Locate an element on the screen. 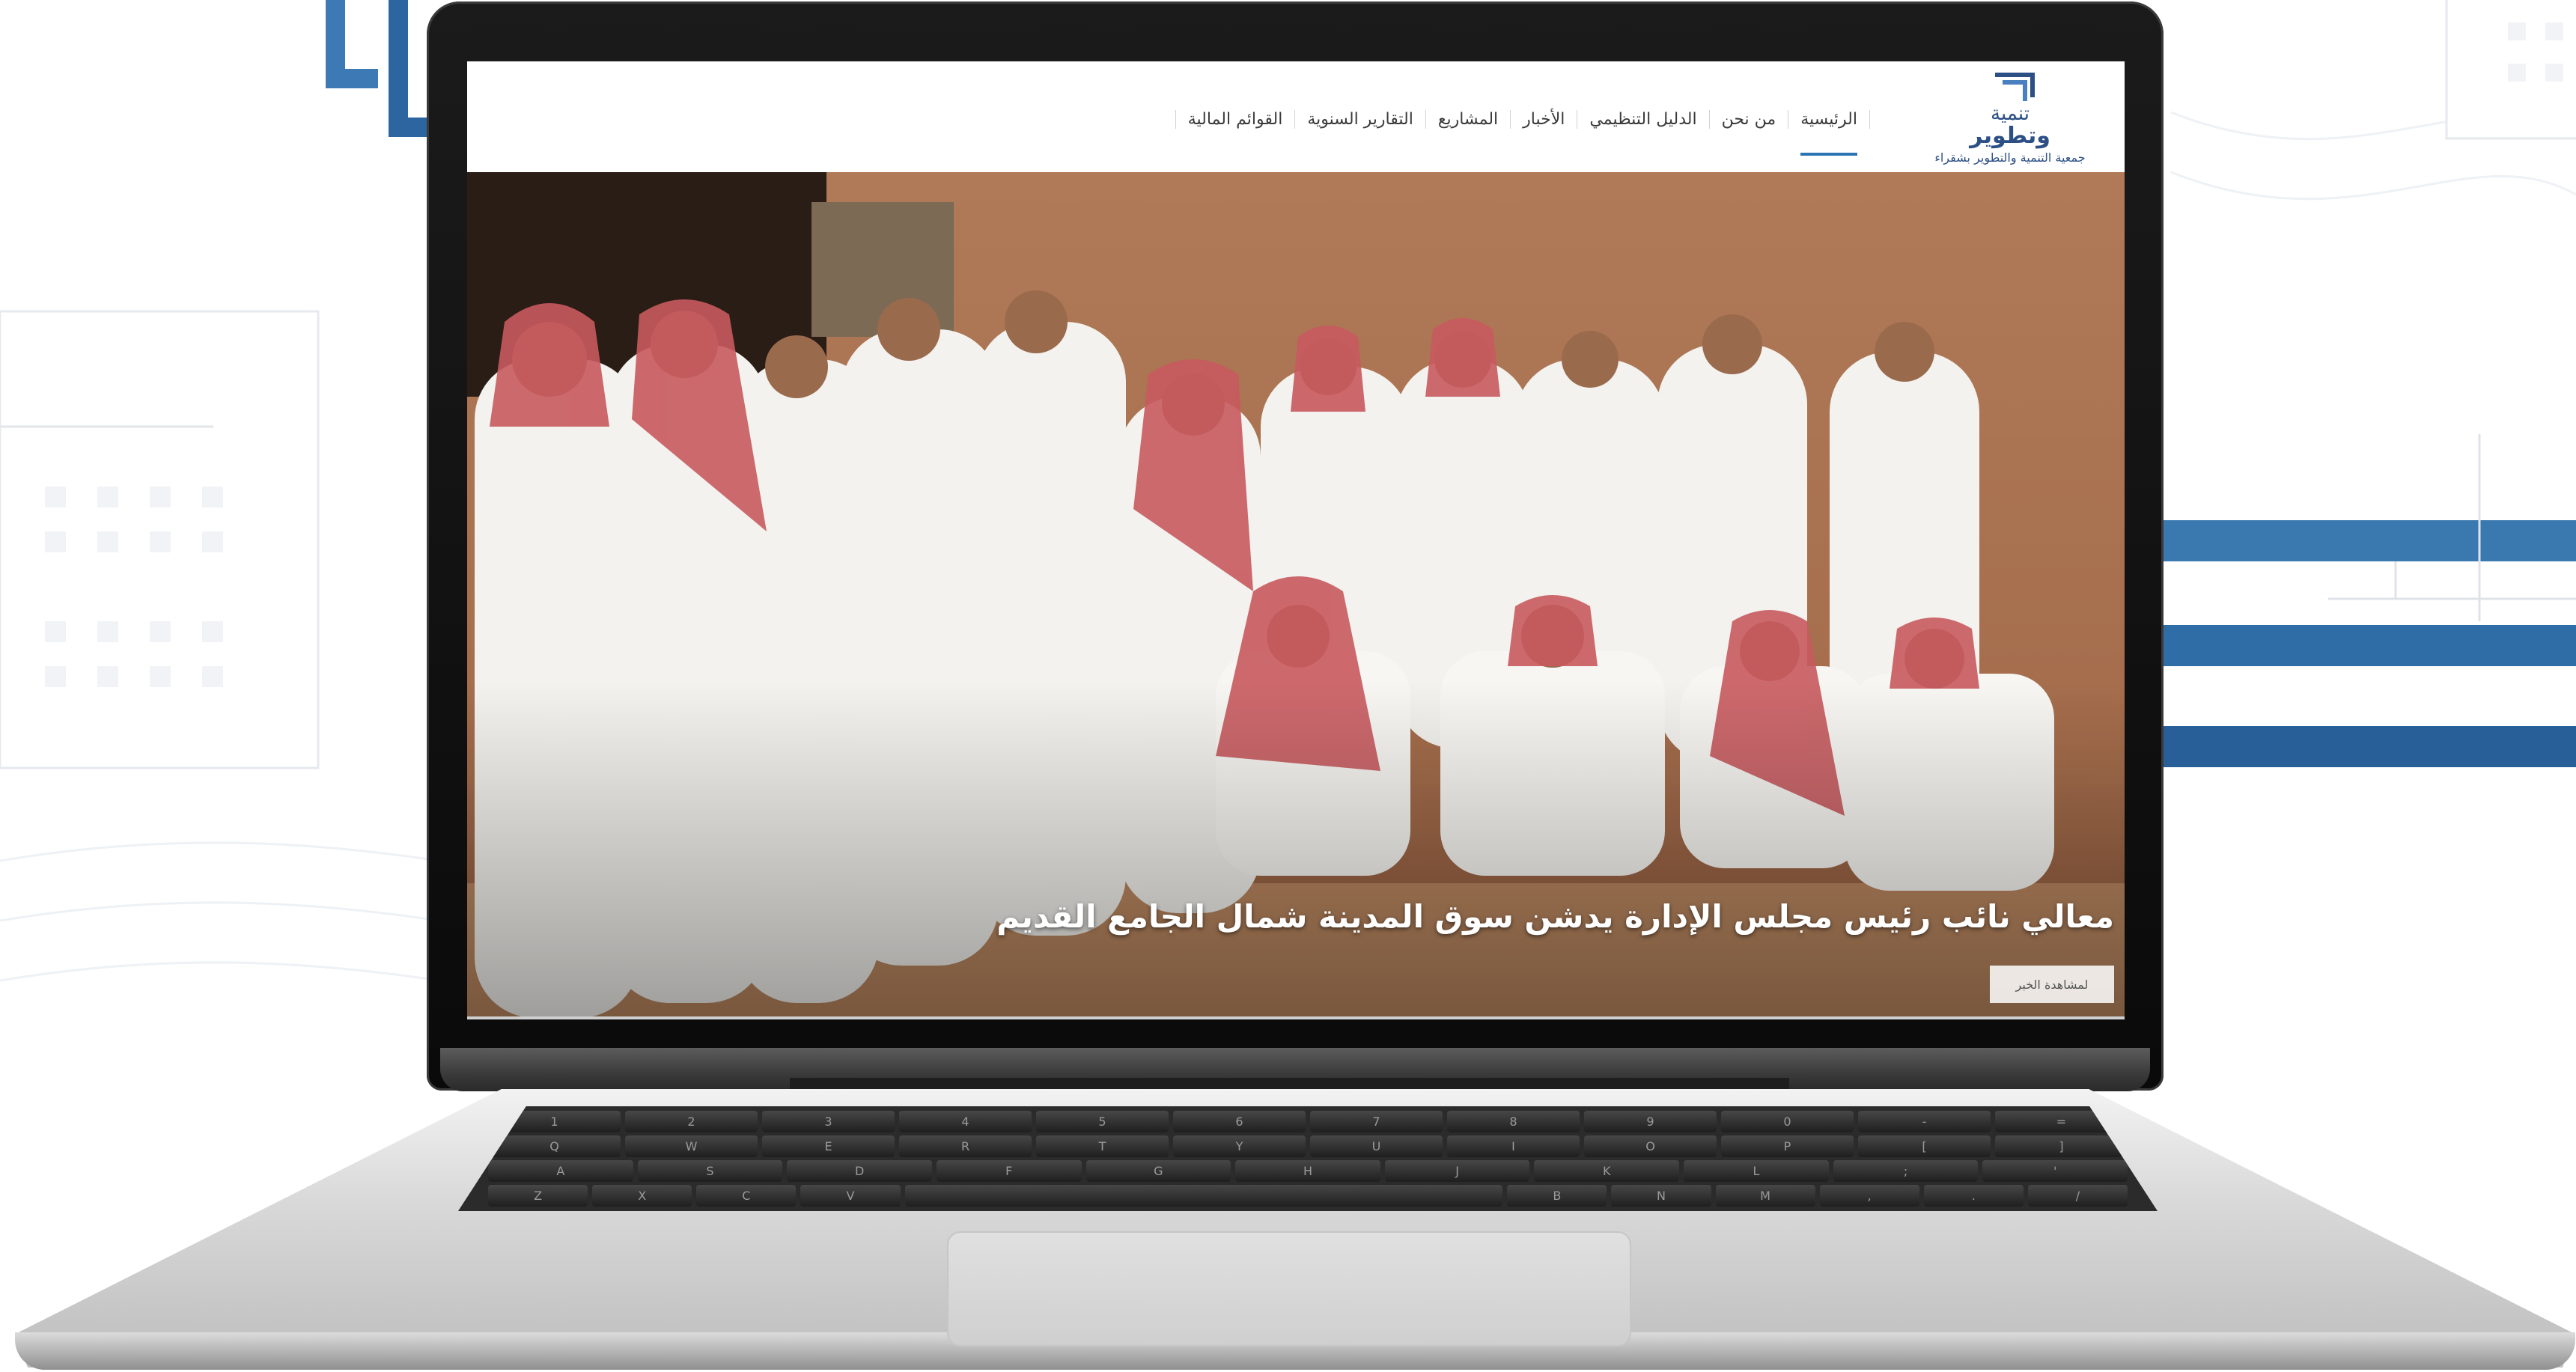 The width and height of the screenshot is (2576, 1372). space-key is located at coordinates (1203, 1196).